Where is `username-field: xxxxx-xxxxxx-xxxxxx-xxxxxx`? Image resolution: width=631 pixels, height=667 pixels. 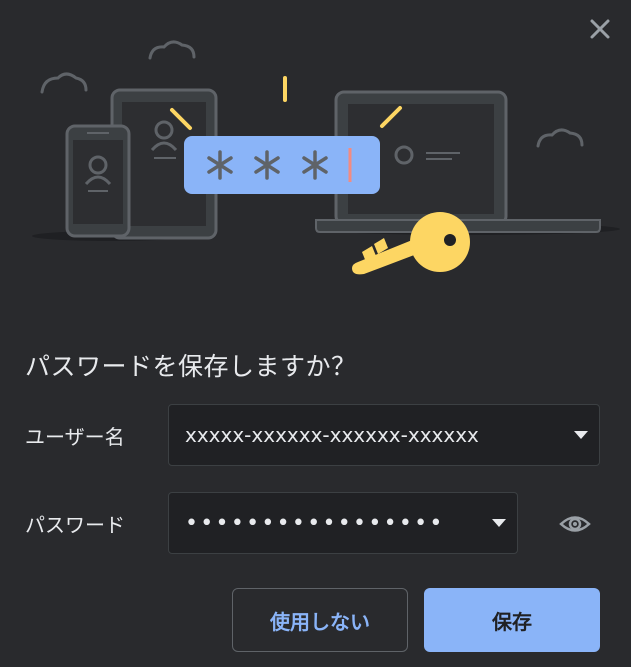 username-field: xxxxx-xxxxxx-xxxxxx-xxxxxx is located at coordinates (384, 435).